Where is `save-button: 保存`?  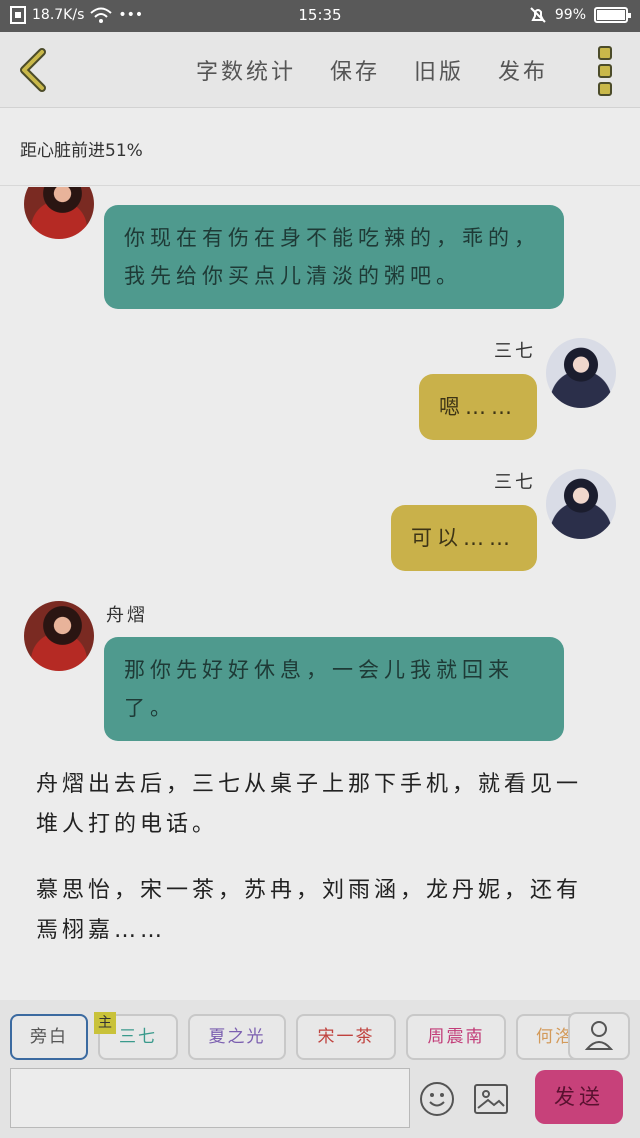 save-button: 保存 is located at coordinates (355, 70).